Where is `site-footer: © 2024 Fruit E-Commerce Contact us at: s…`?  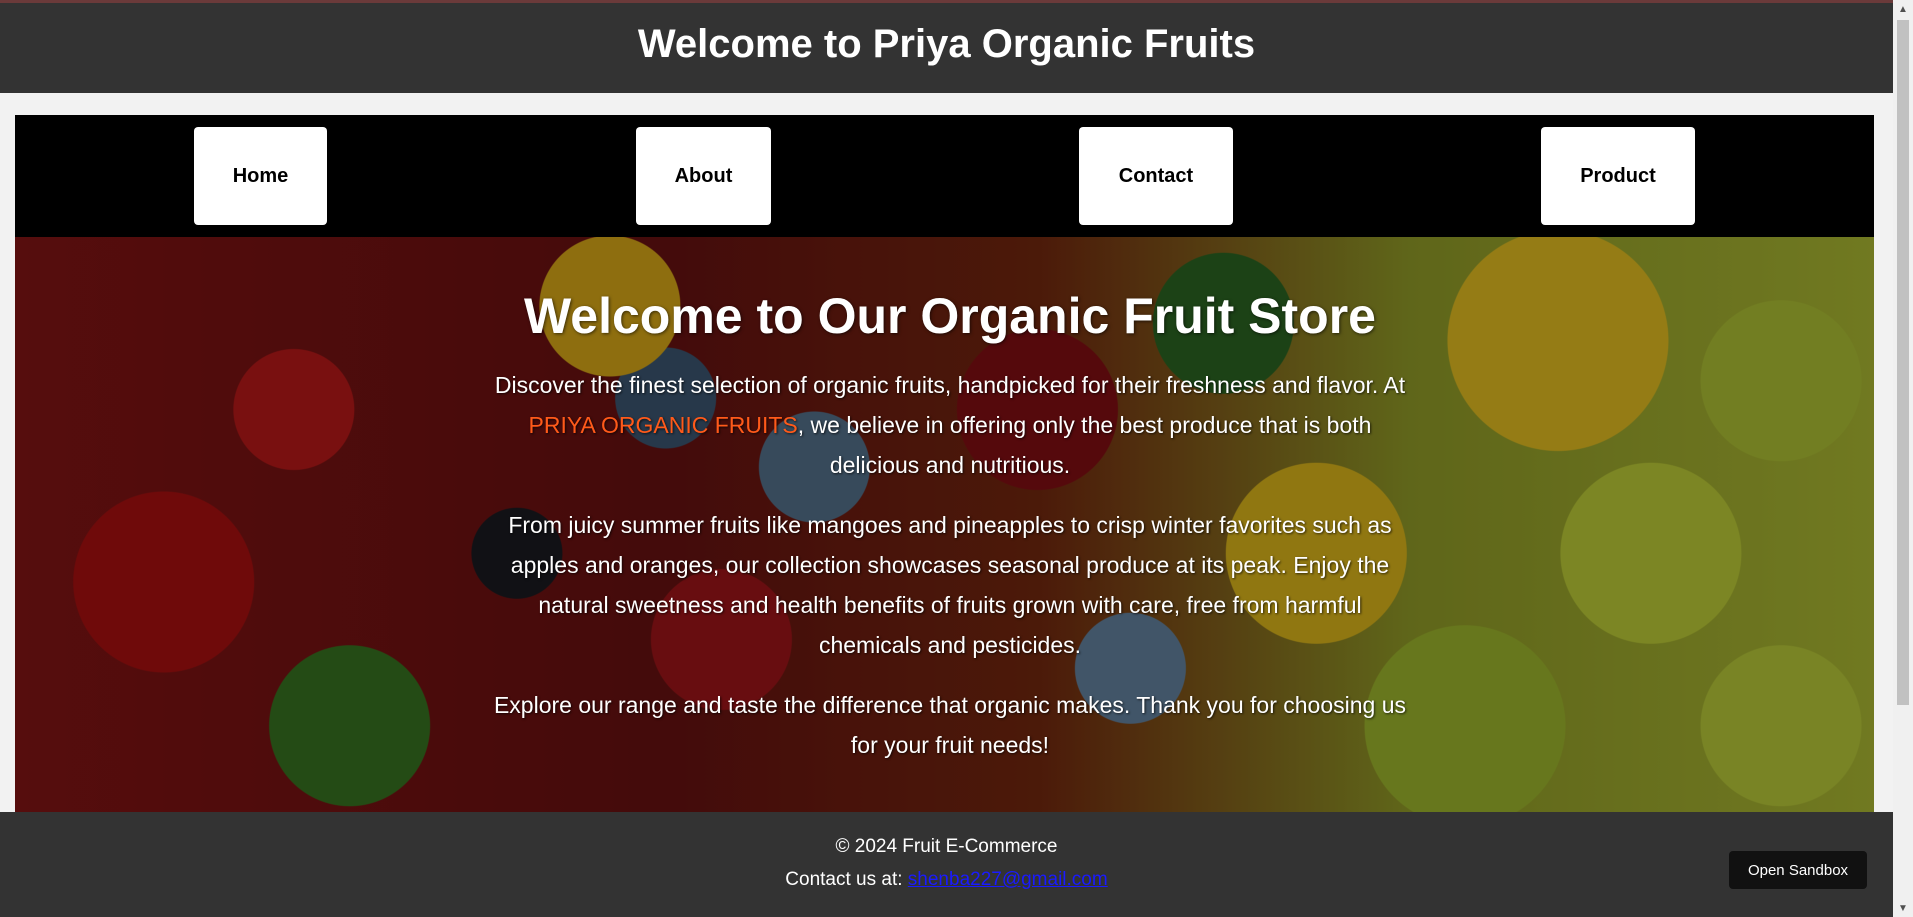 site-footer: © 2024 Fruit E-Commerce Contact us at: s… is located at coordinates (946, 864).